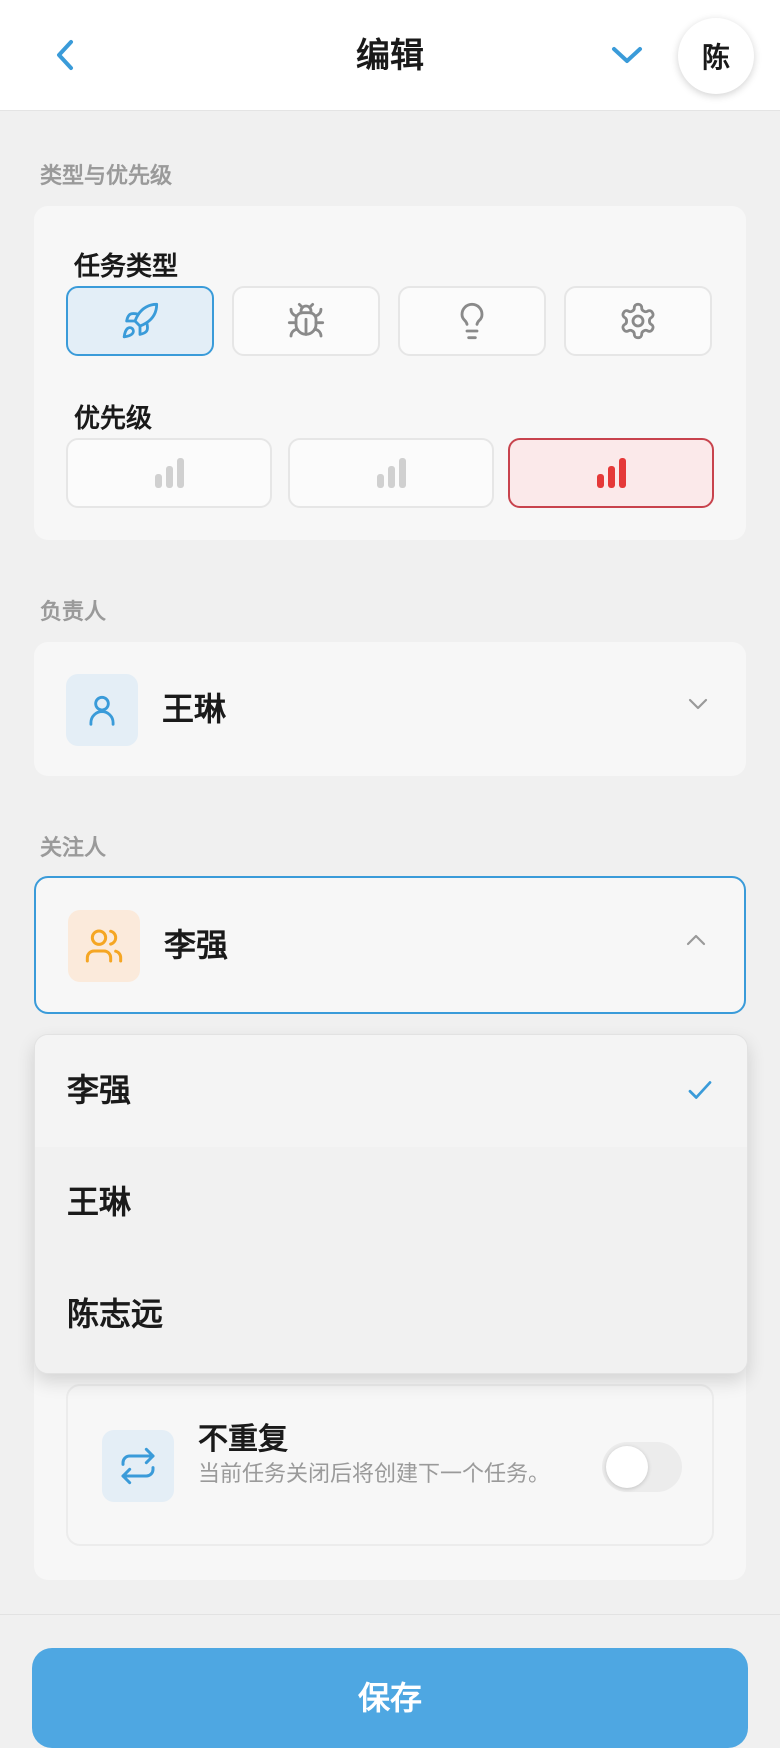 This screenshot has width=780, height=1748. What do you see at coordinates (106, 176) in the screenshot?
I see `section-label-type-priority: 类型与优先级` at bounding box center [106, 176].